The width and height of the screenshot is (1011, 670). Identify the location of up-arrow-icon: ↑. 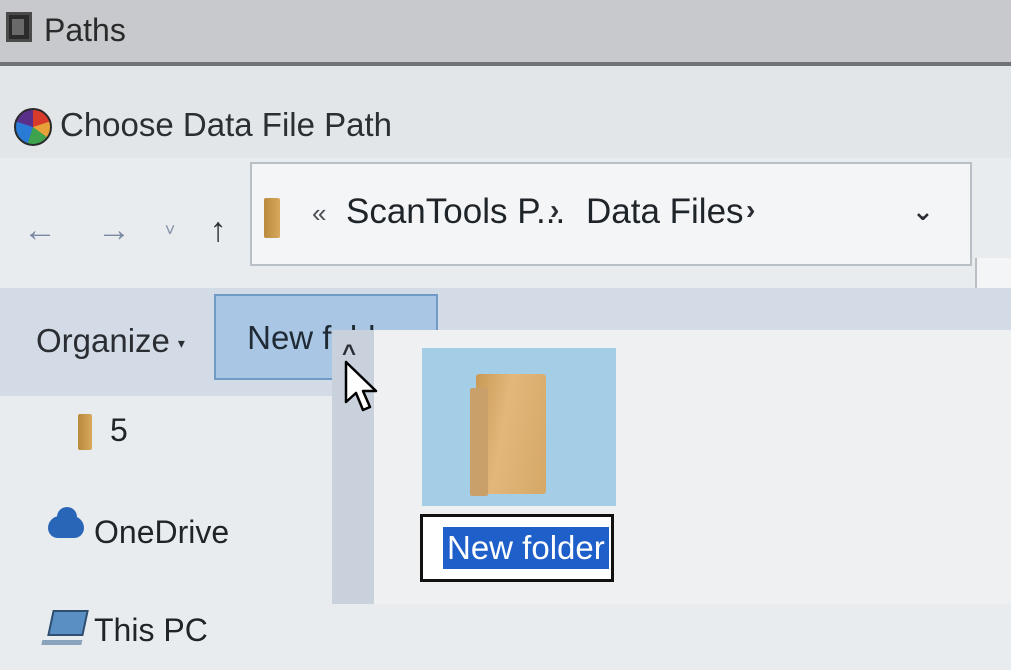
(218, 230).